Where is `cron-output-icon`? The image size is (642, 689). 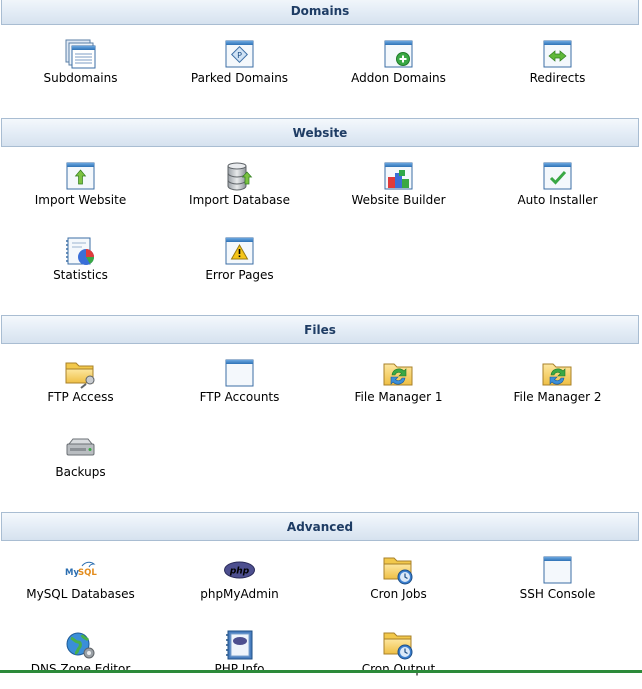 cron-output-icon is located at coordinates (398, 645).